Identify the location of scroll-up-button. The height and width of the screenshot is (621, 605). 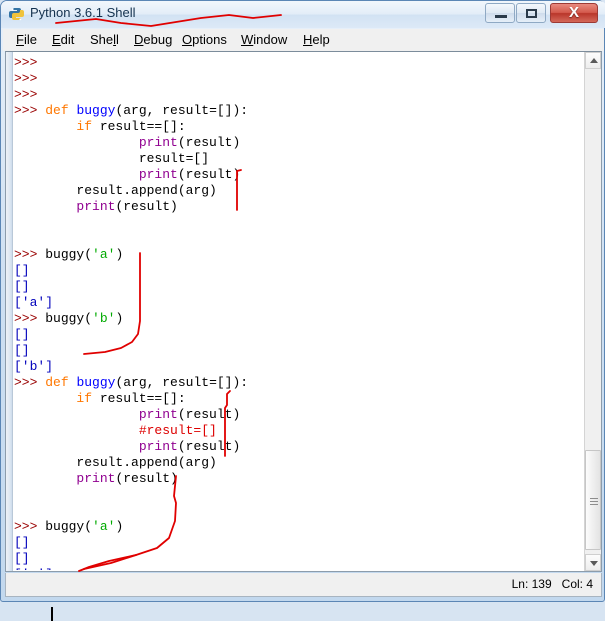
(593, 60).